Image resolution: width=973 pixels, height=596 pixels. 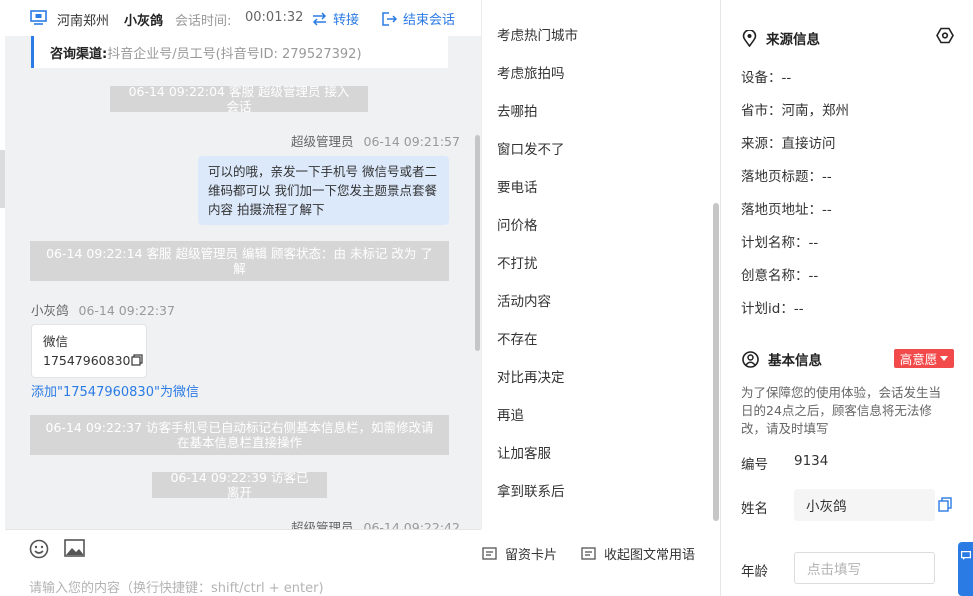 I want to click on emoji-icon, so click(x=39, y=551).